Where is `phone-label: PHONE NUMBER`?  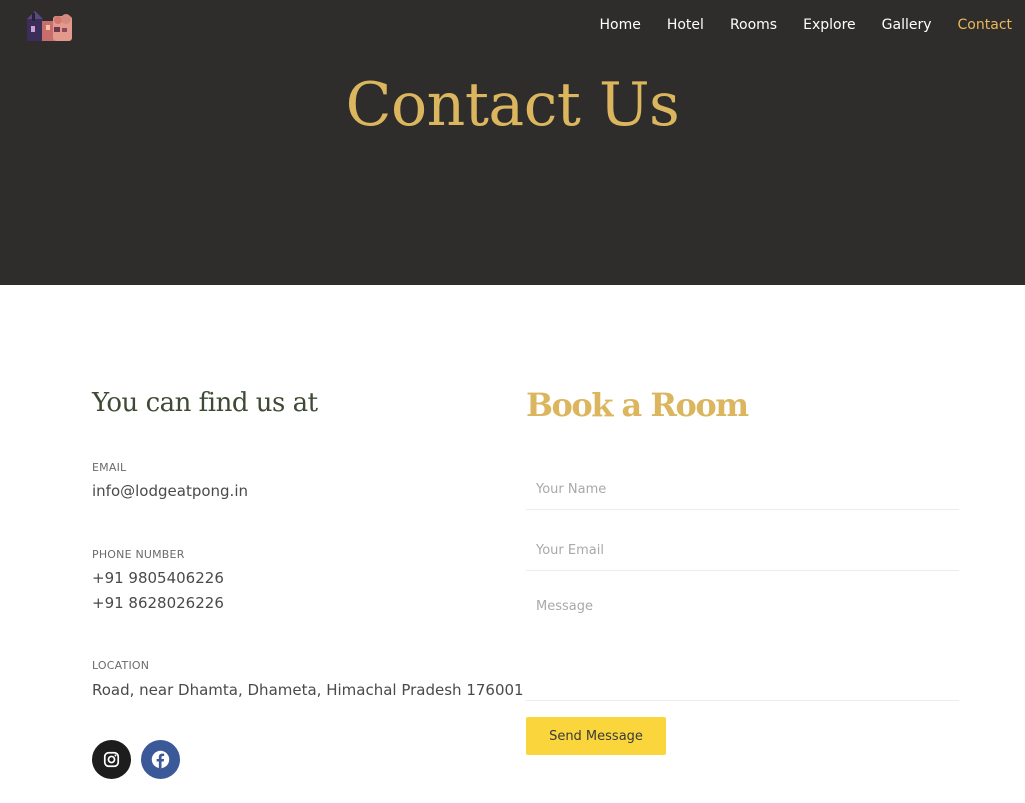
phone-label: PHONE NUMBER is located at coordinates (138, 554).